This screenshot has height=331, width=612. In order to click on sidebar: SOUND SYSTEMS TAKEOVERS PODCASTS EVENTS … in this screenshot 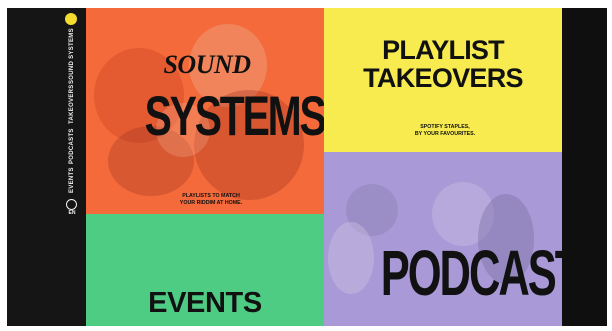, I will do `click(46, 167)`.